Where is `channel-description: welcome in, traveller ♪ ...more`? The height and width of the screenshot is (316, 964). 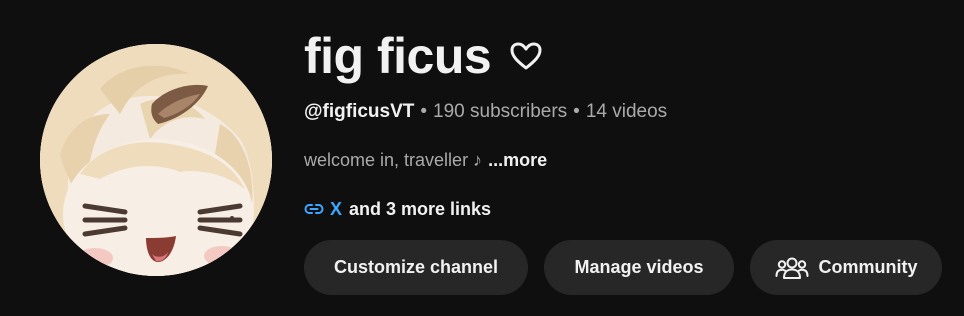 channel-description: welcome in, traveller ♪ ...more is located at coordinates (425, 160).